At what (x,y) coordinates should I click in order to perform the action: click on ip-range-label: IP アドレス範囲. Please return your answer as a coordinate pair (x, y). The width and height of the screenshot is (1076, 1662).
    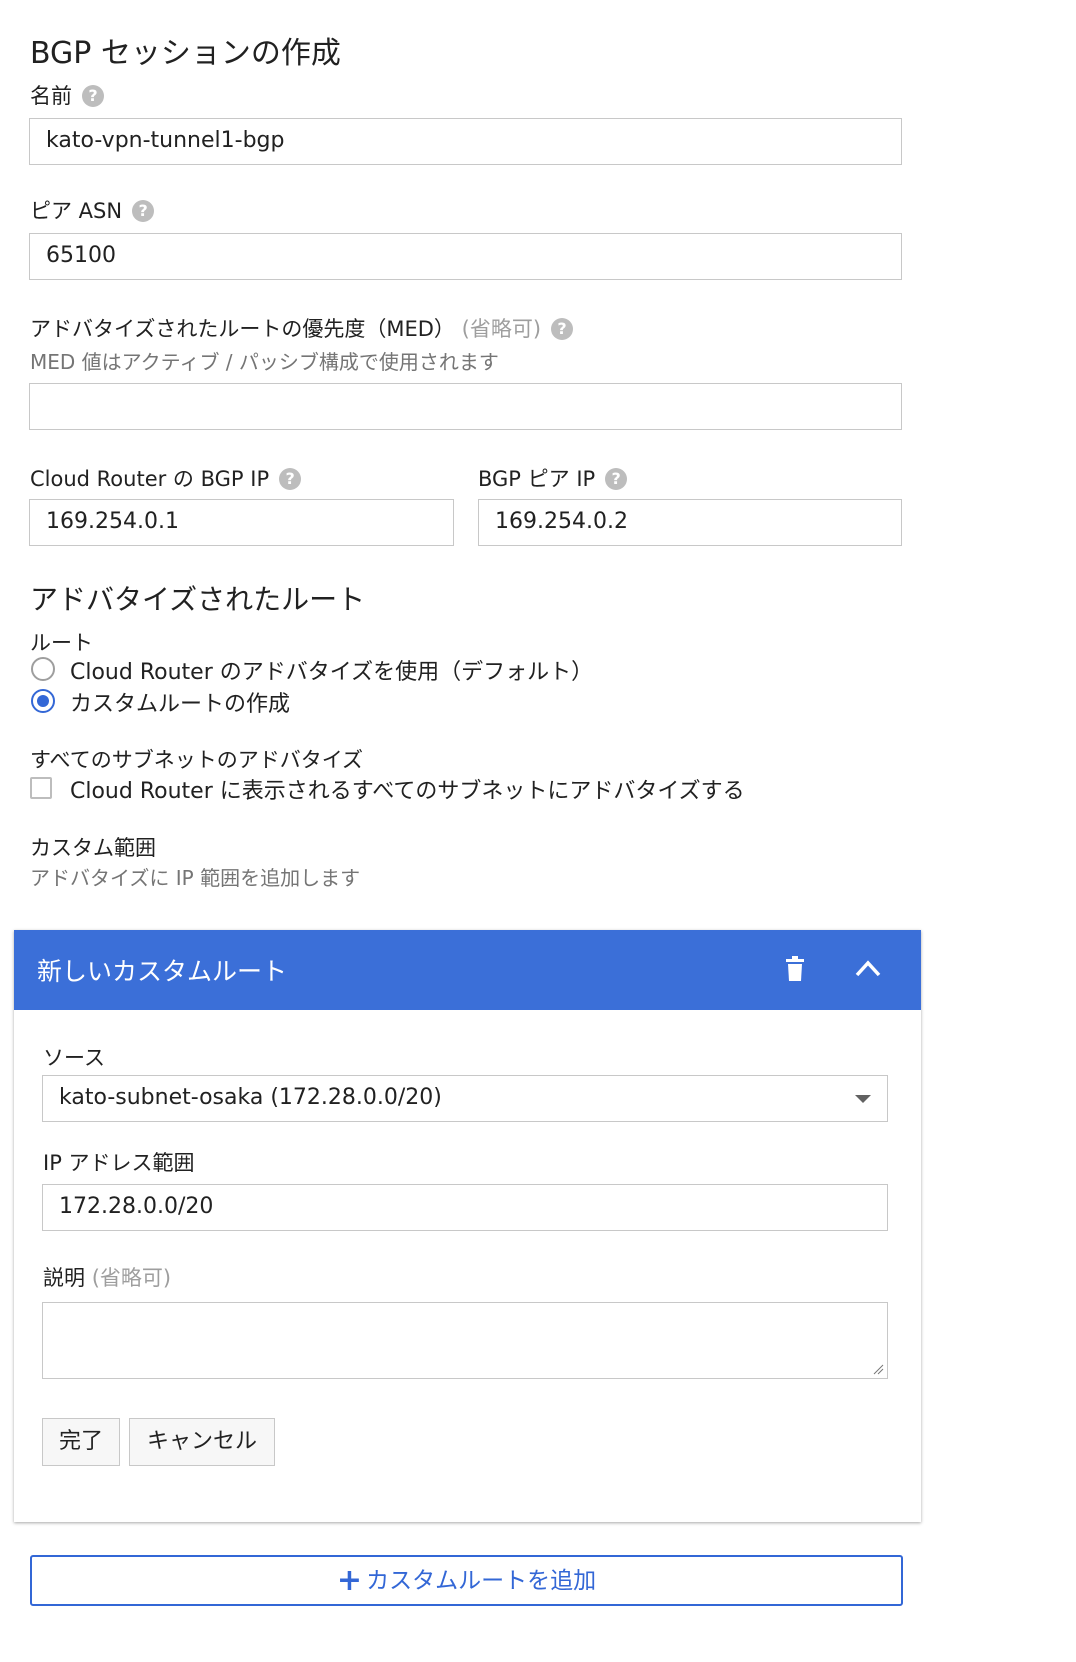
    Looking at the image, I should click on (119, 1163).